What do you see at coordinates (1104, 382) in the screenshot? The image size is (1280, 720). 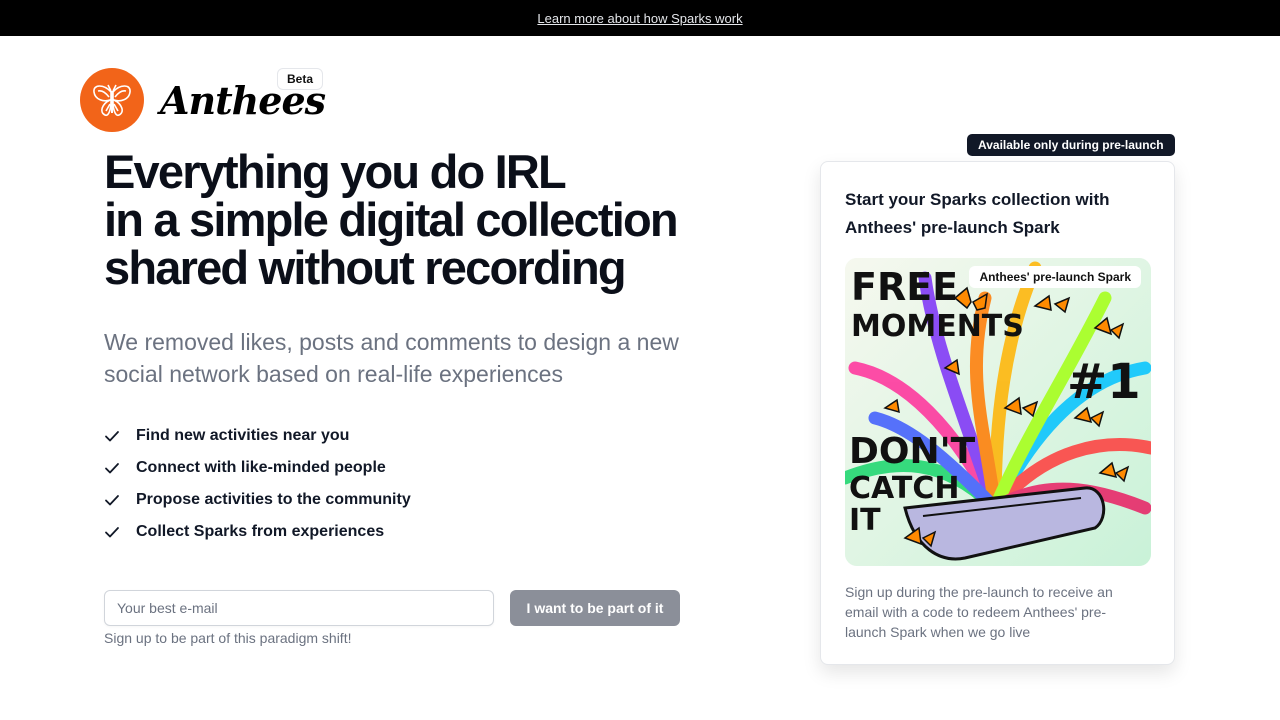 I see `art-text-number: #1` at bounding box center [1104, 382].